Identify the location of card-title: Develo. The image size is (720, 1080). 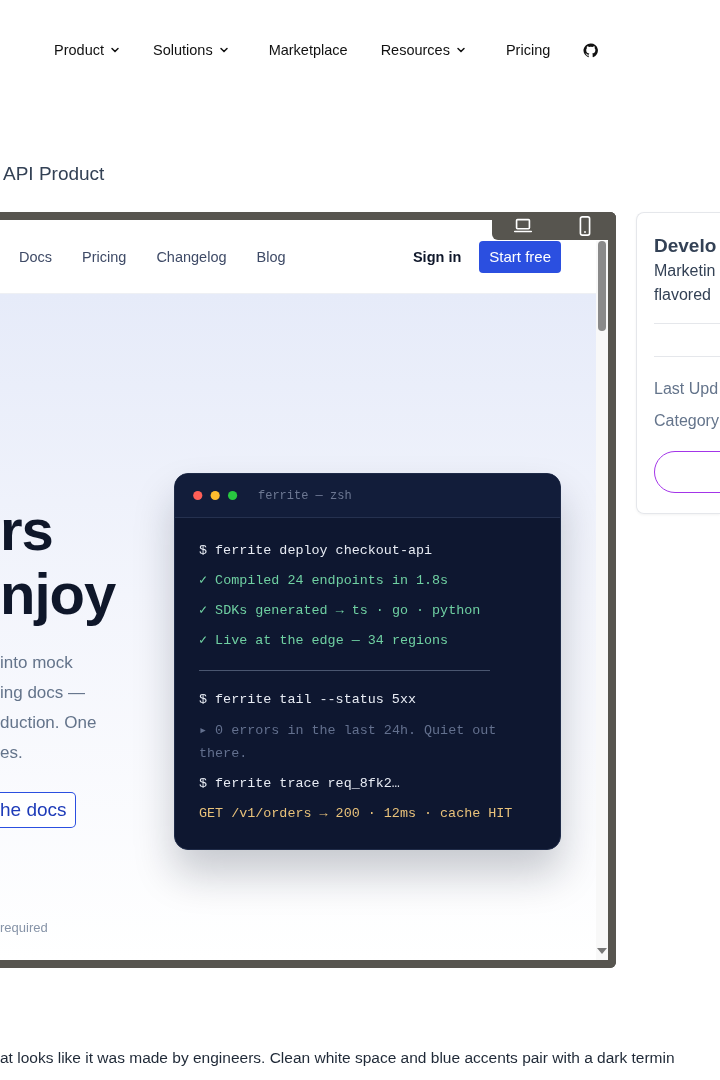
(686, 246).